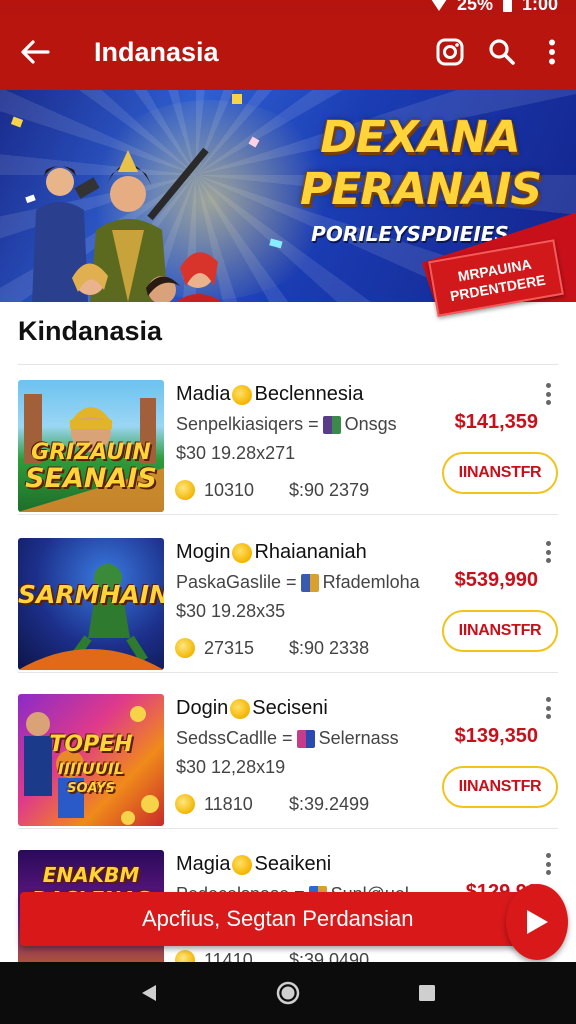  What do you see at coordinates (329, 648) in the screenshot?
I see `item-stat-value: $:90 2338` at bounding box center [329, 648].